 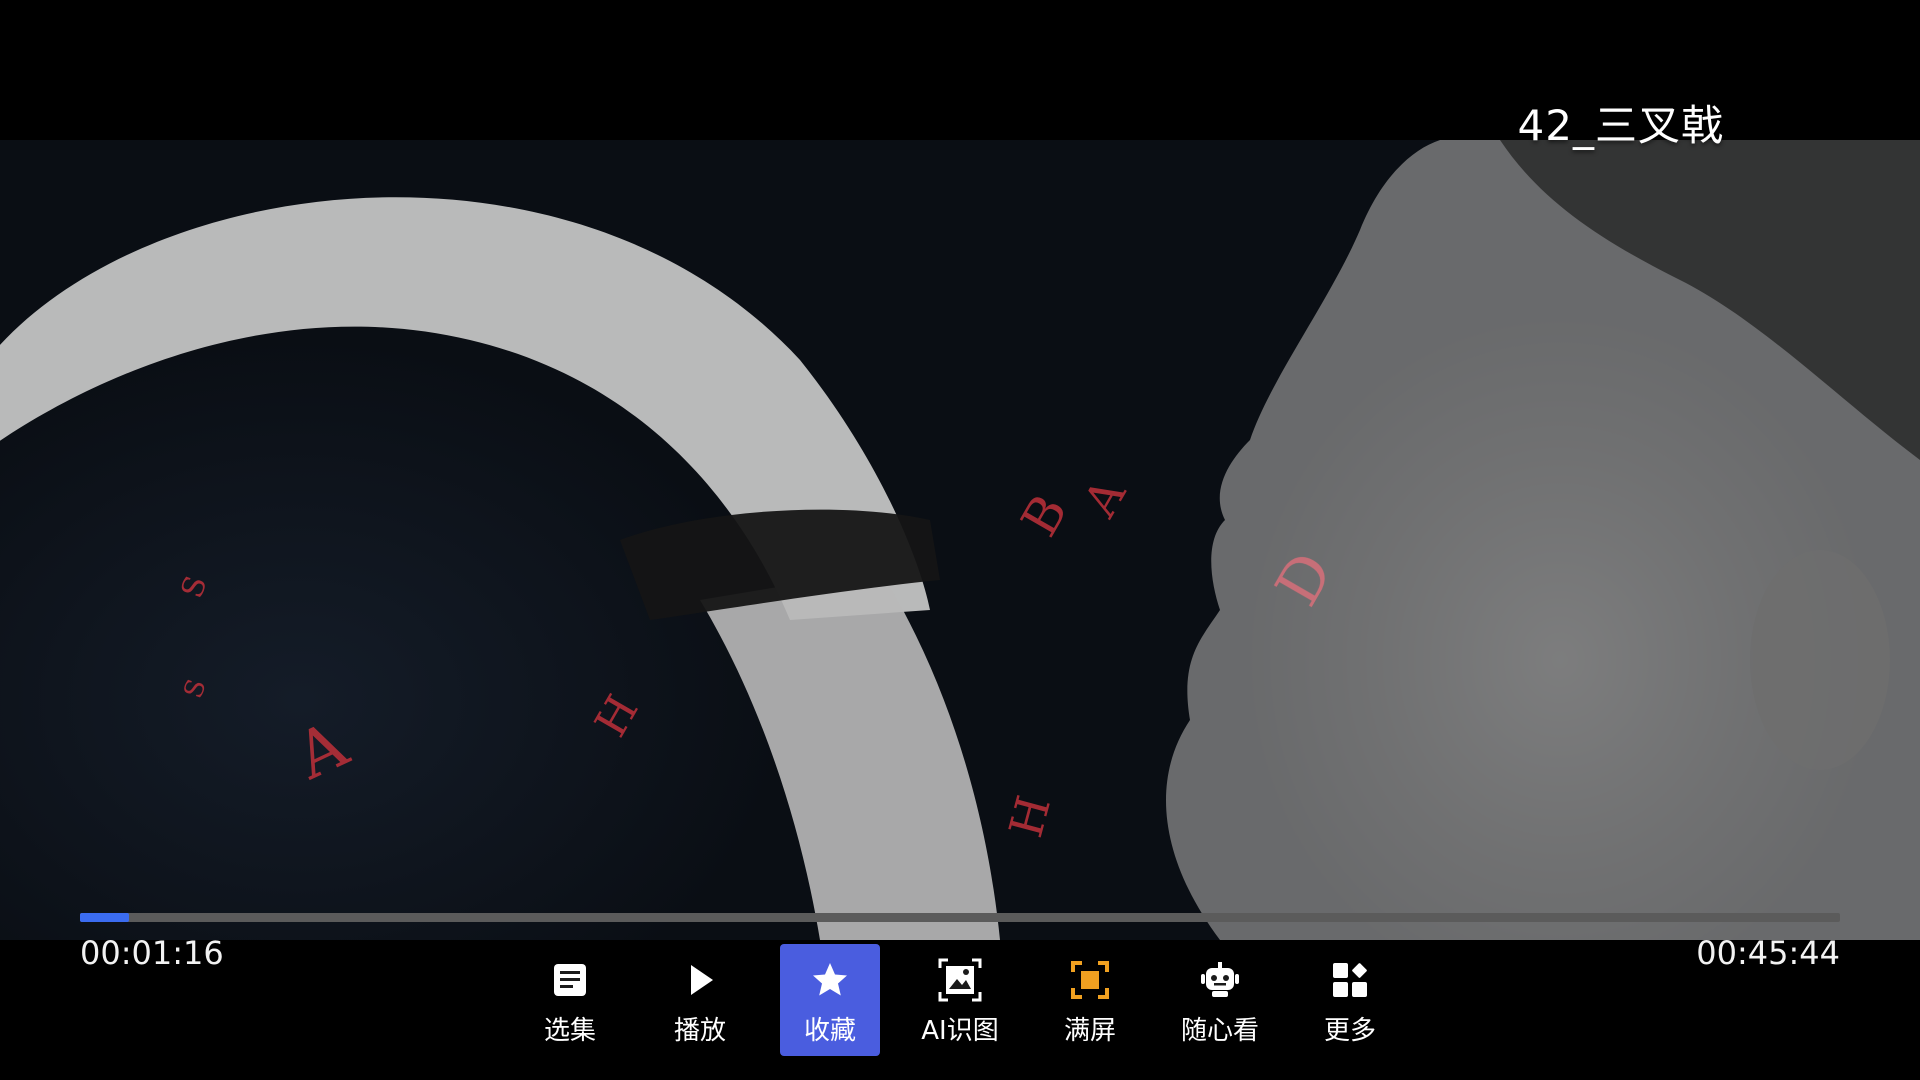 I want to click on play-icon, so click(x=700, y=980).